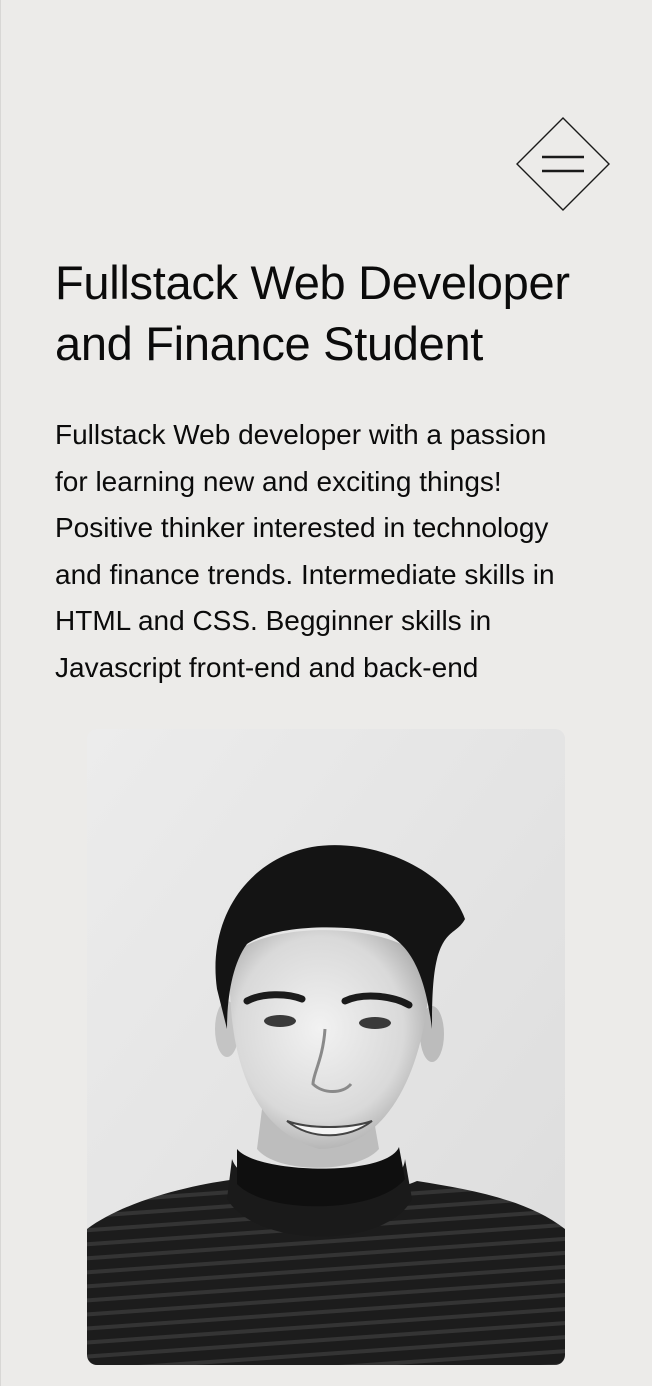 The width and height of the screenshot is (652, 1386). What do you see at coordinates (312, 282) in the screenshot?
I see `hero-title-line: Fullstack Web Developer` at bounding box center [312, 282].